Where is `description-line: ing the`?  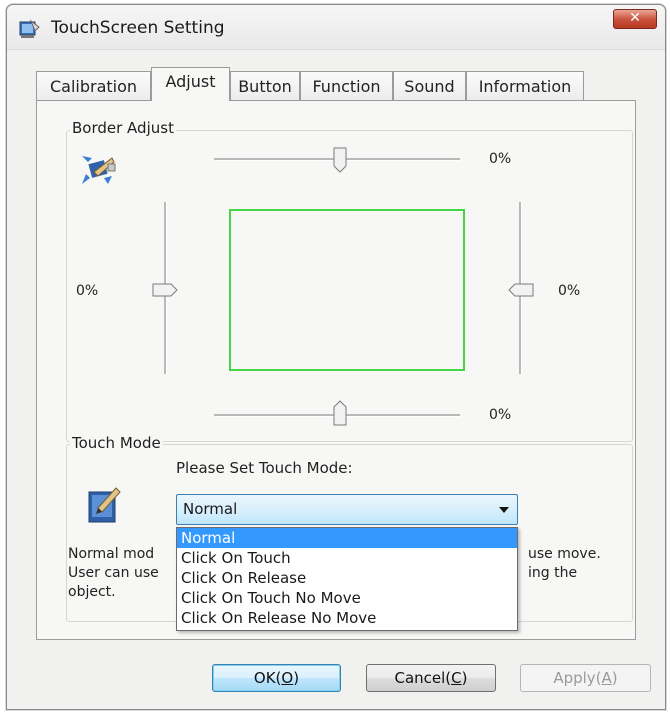
description-line: ing the is located at coordinates (553, 573).